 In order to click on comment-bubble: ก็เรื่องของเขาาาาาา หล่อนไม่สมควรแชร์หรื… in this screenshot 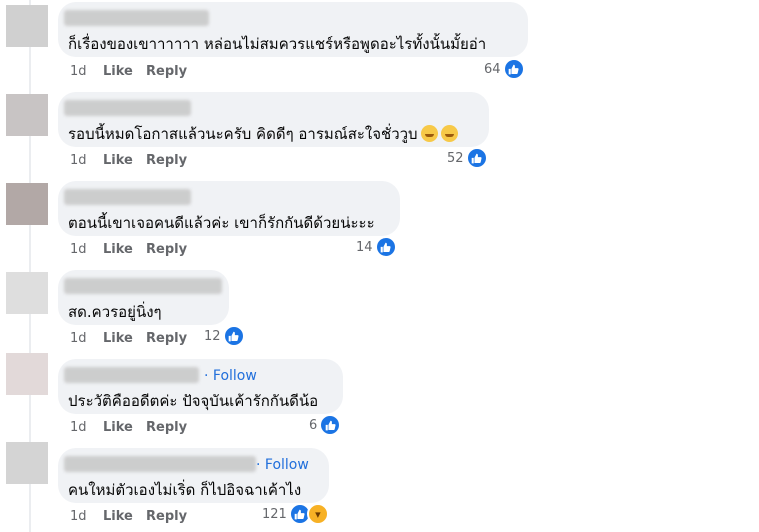, I will do `click(293, 29)`.